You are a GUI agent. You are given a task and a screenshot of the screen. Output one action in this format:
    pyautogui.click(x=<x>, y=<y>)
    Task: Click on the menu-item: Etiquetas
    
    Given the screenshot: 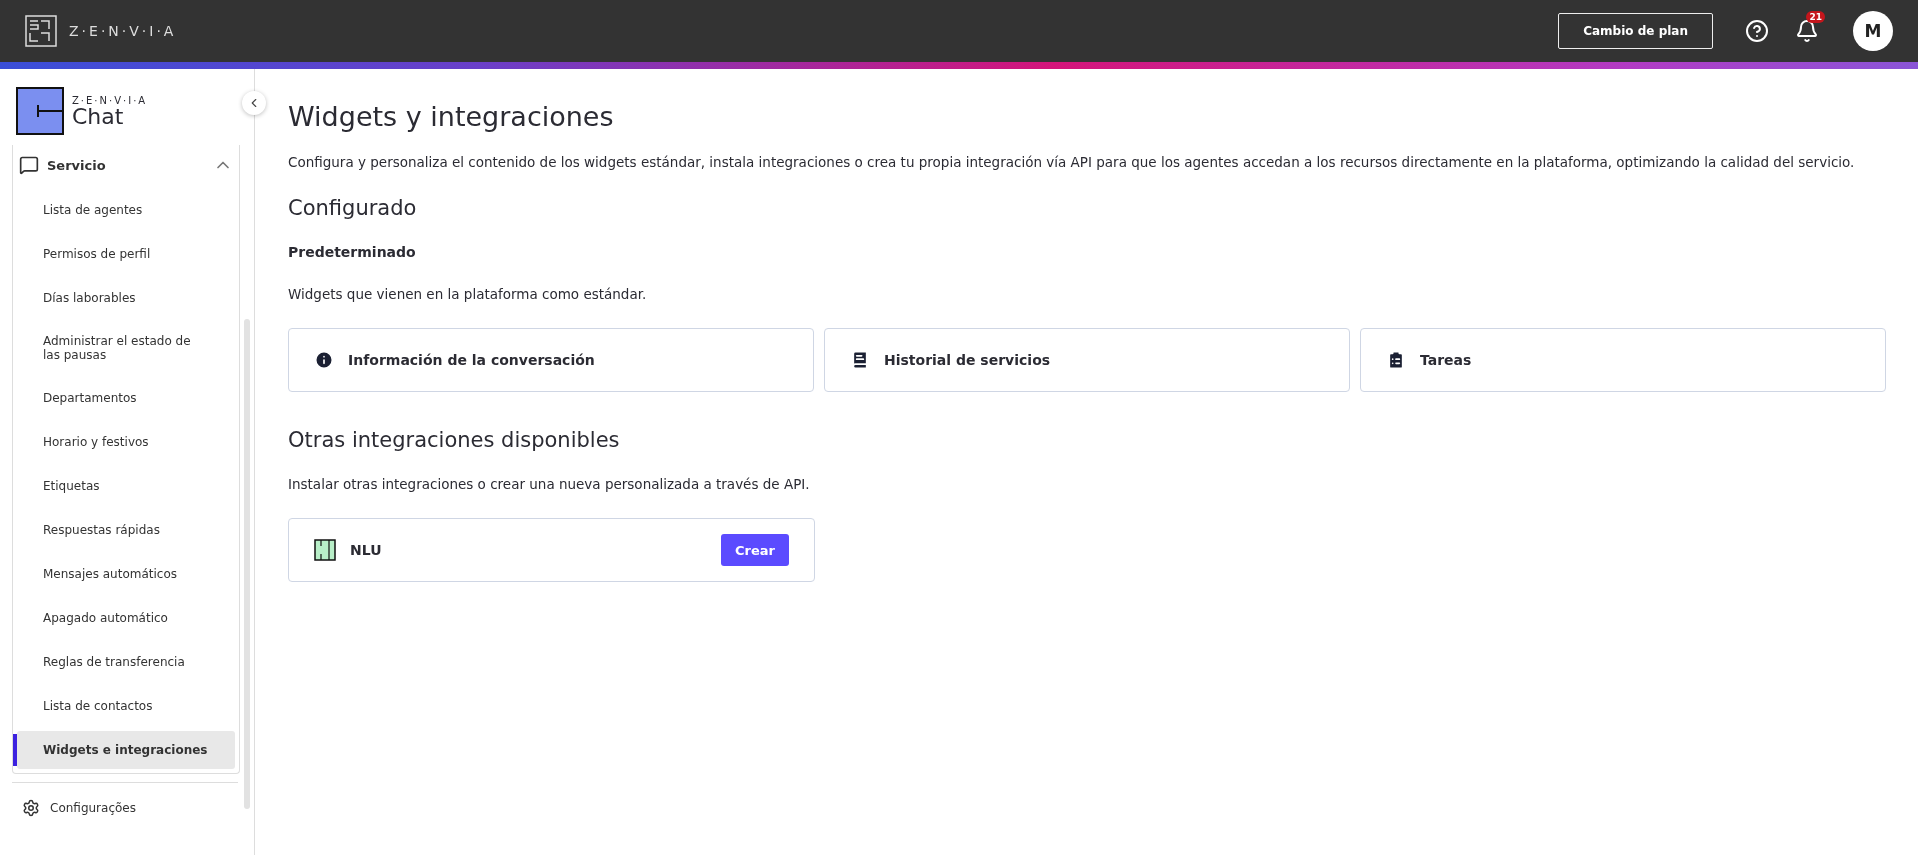 What is the action you would take?
    pyautogui.click(x=126, y=486)
    